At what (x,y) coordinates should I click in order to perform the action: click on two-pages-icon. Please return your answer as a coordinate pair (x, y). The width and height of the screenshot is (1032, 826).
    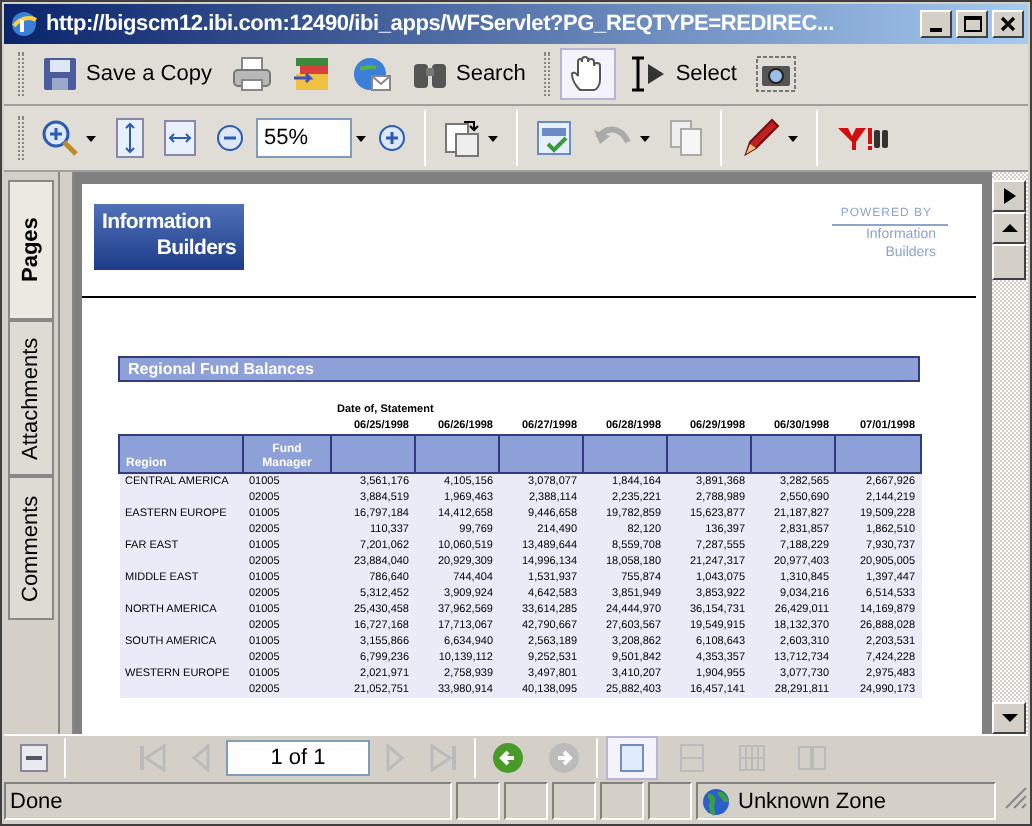
    Looking at the image, I should click on (812, 758).